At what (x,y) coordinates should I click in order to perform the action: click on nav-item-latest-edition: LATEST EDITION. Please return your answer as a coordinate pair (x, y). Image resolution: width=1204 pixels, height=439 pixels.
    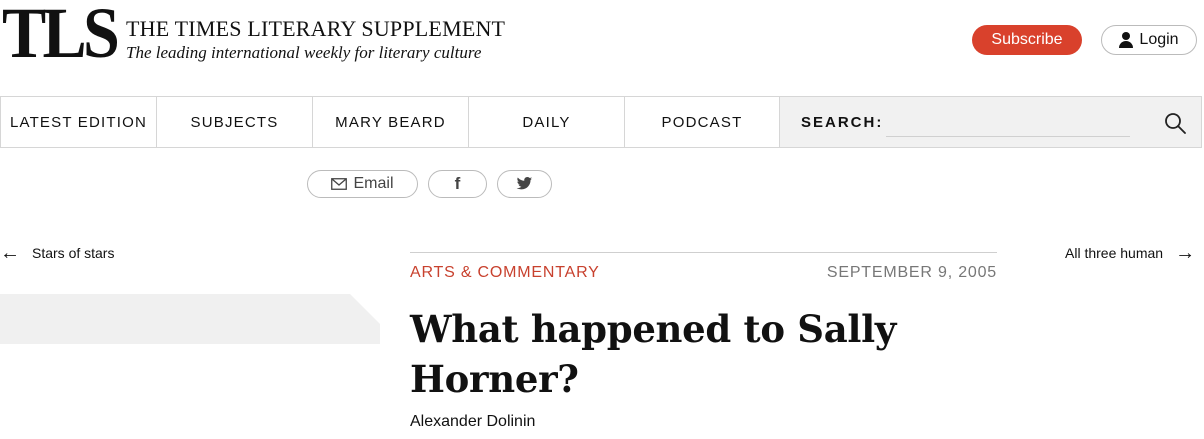
    Looking at the image, I should click on (79, 122).